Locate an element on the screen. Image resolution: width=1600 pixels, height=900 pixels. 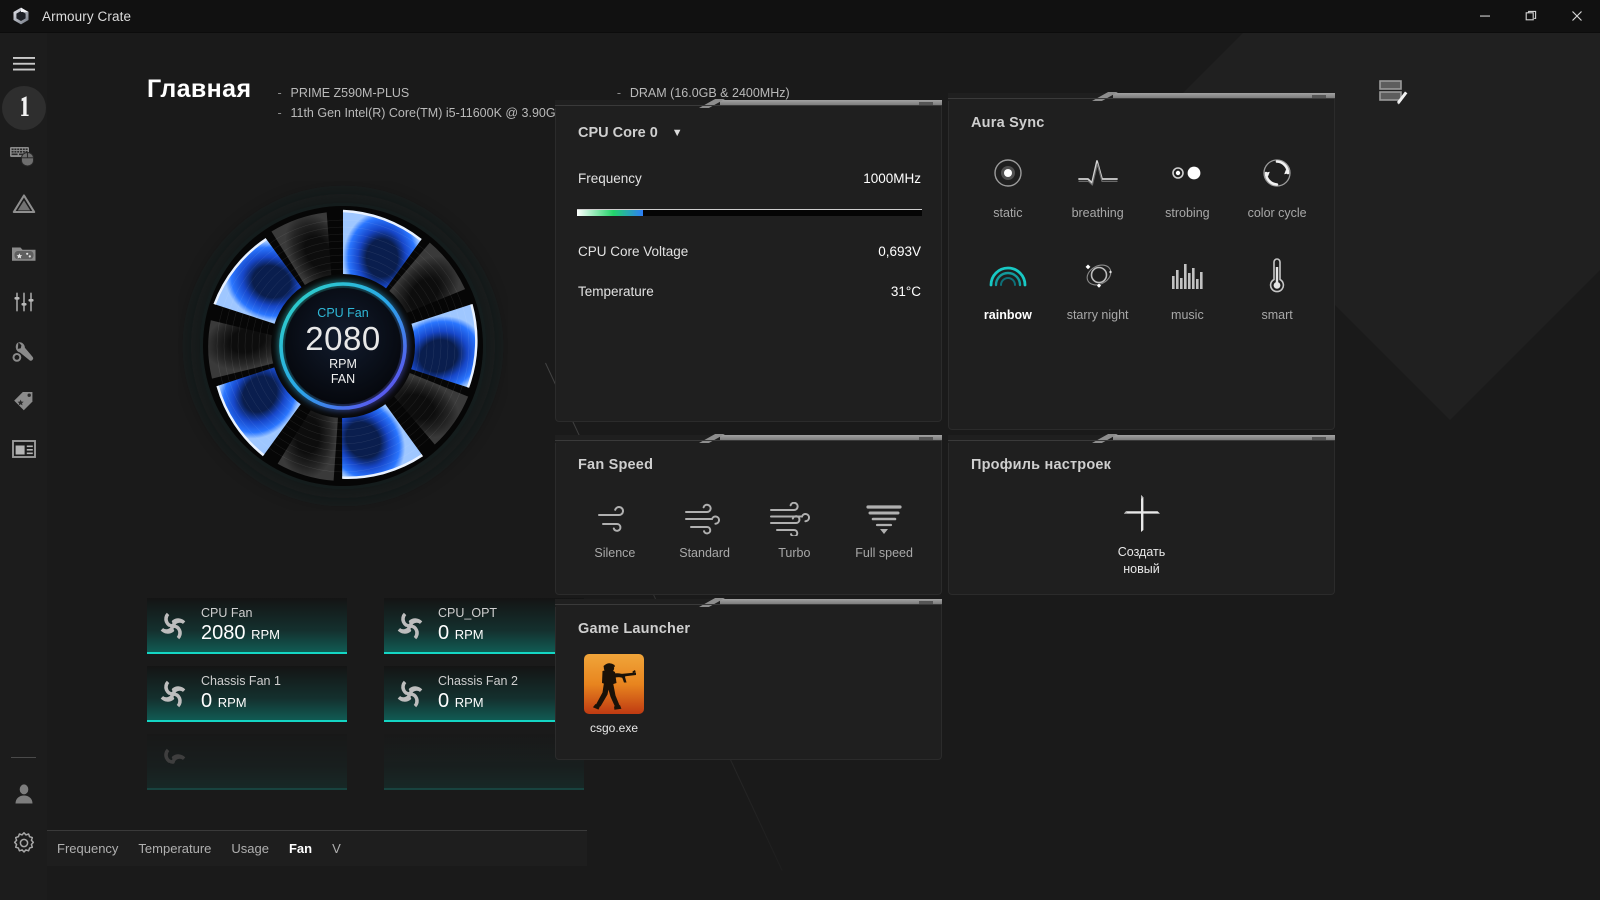
wind-full-icon is located at coordinates (884, 519).